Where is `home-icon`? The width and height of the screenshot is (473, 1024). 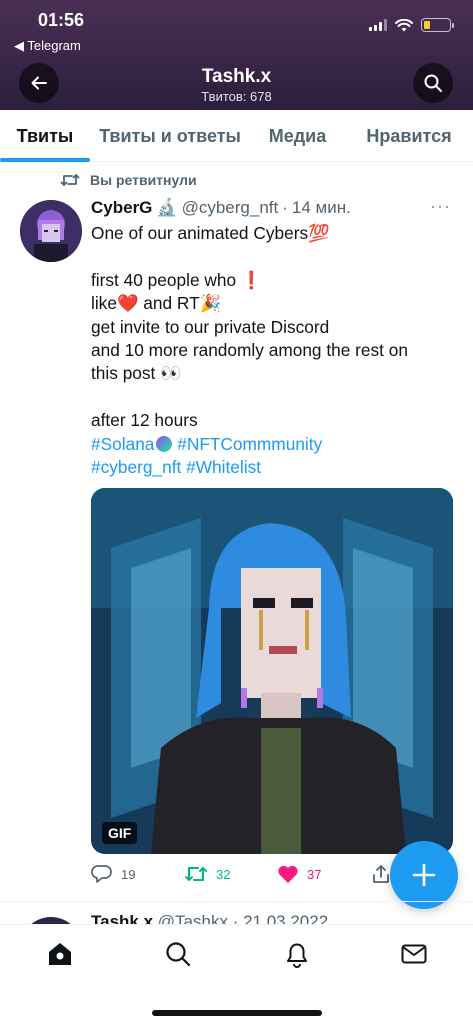
home-icon is located at coordinates (60, 954).